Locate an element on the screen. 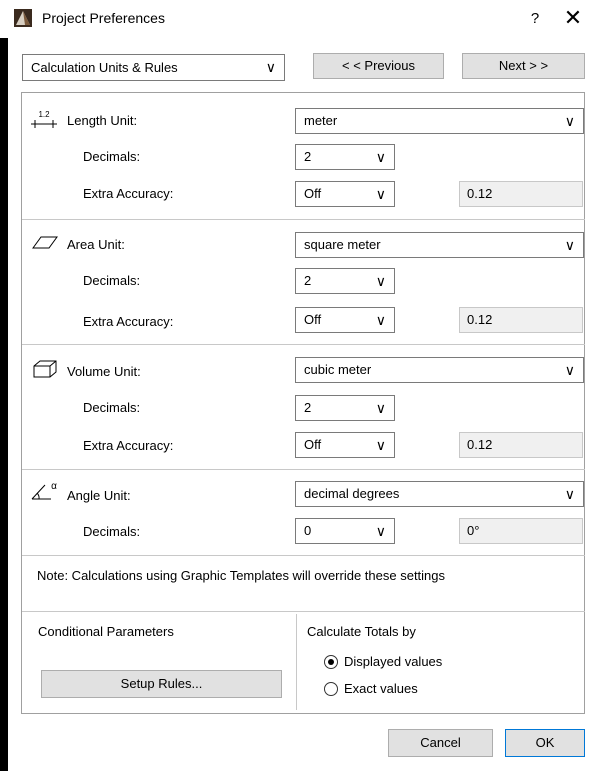  page-select-value: Calculation Units & Rules is located at coordinates (104, 67).